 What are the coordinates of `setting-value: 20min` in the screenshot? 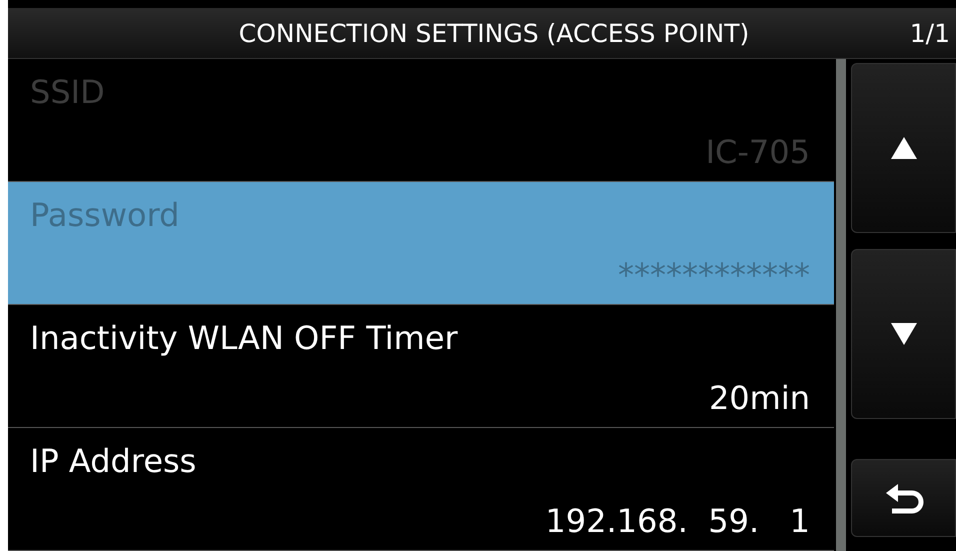 It's located at (759, 398).